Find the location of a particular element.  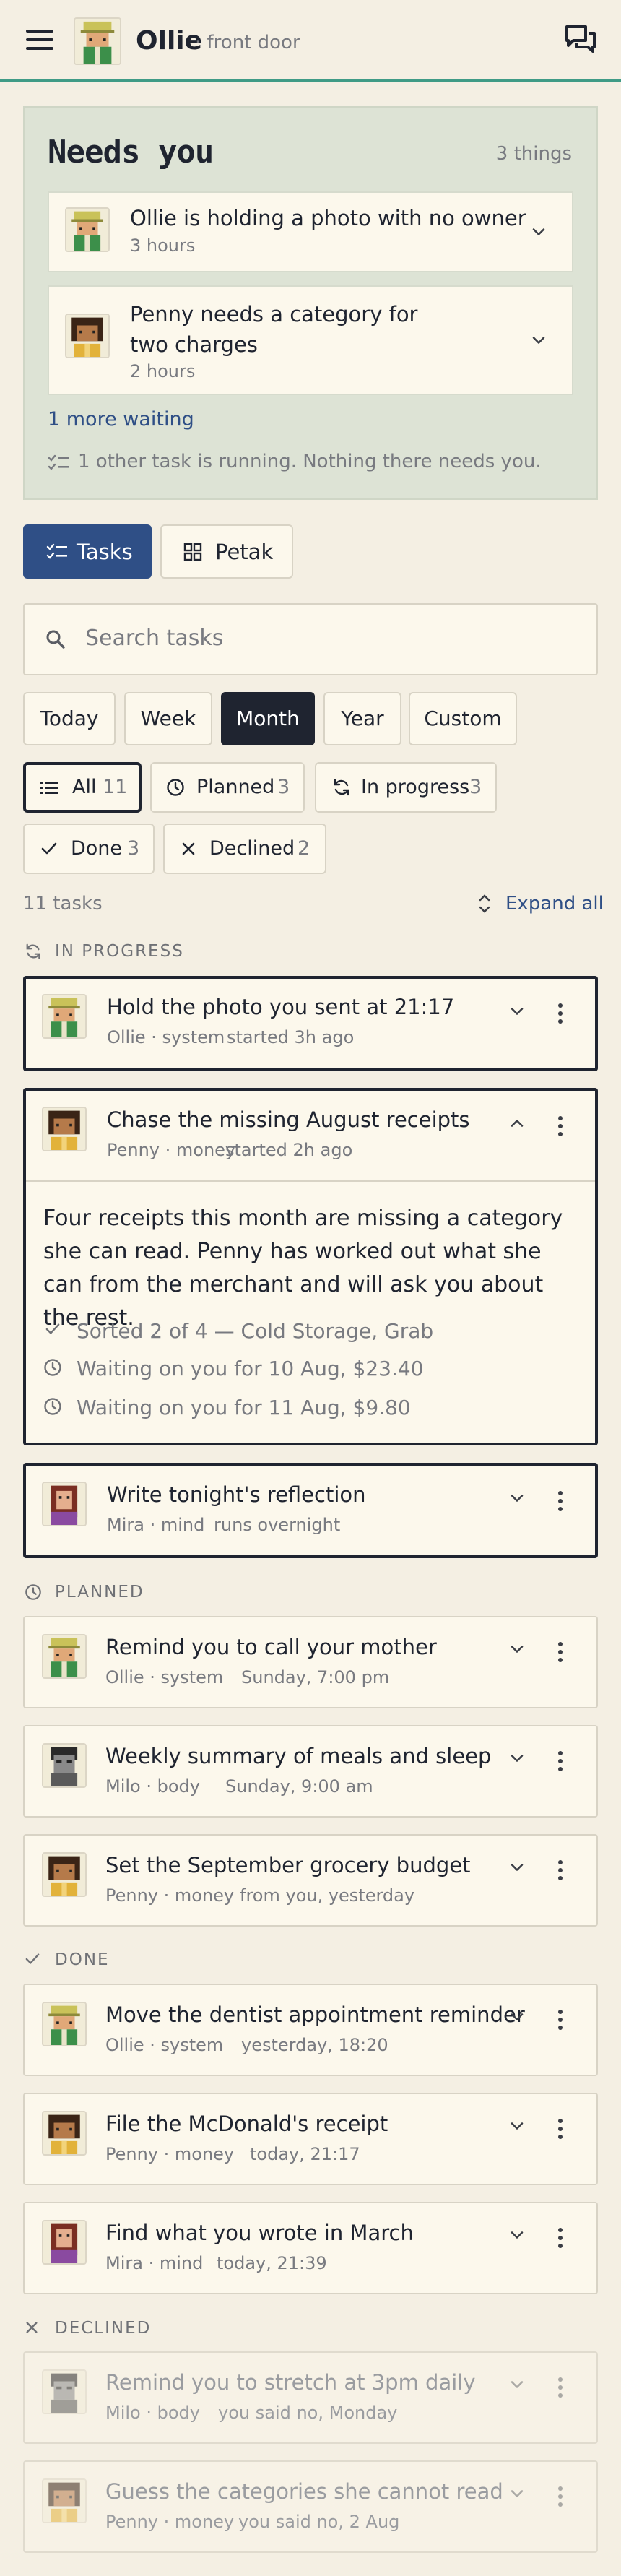

expand-all-button: Expand all is located at coordinates (554, 904).